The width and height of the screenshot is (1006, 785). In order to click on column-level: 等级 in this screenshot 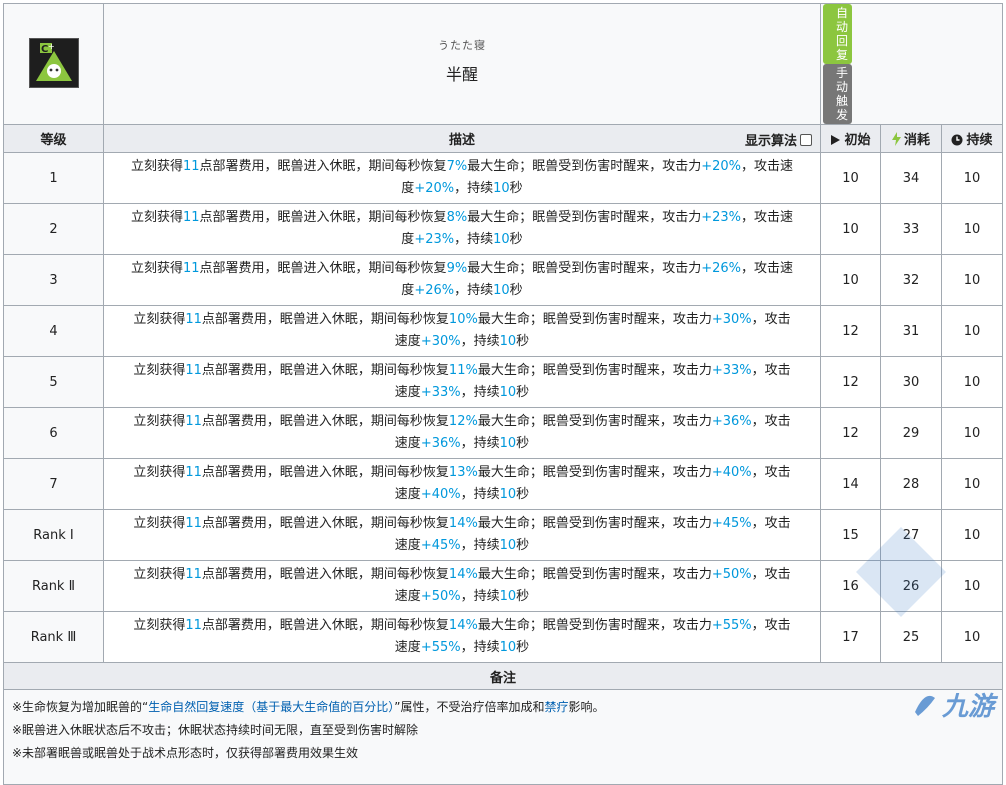, I will do `click(53, 138)`.